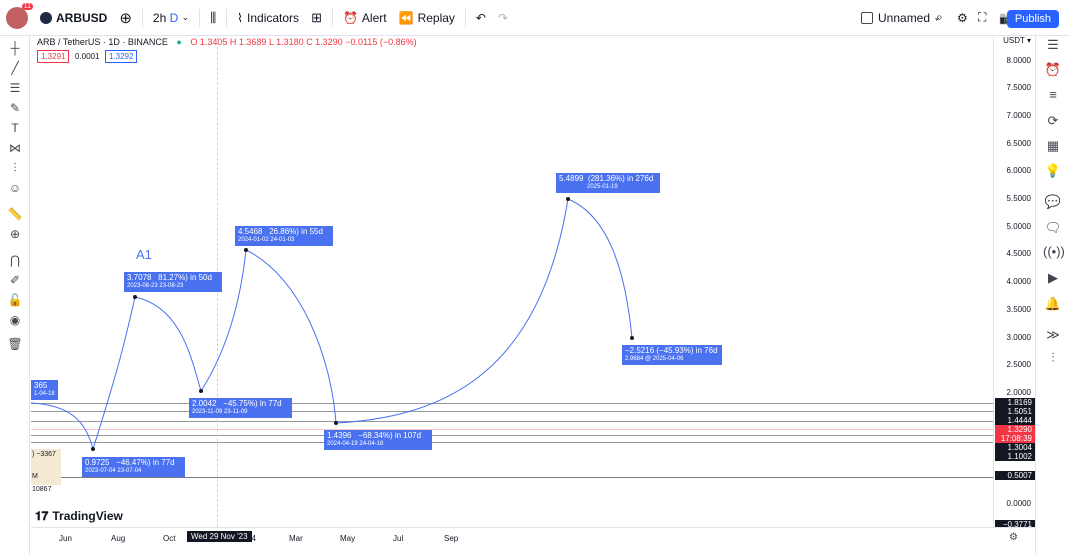 This screenshot has height=554, width=1069. I want to click on m3-change: −45.75%) in 77d, so click(252, 403).